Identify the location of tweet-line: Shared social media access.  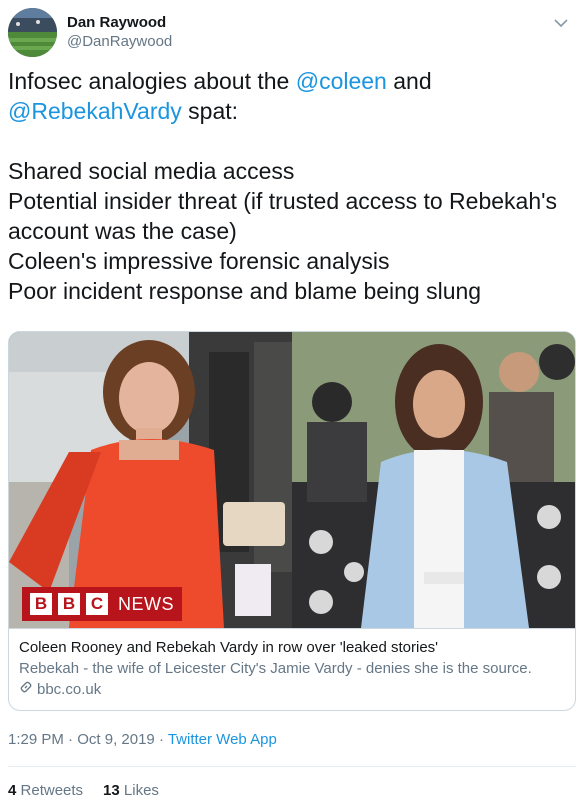
(151, 171).